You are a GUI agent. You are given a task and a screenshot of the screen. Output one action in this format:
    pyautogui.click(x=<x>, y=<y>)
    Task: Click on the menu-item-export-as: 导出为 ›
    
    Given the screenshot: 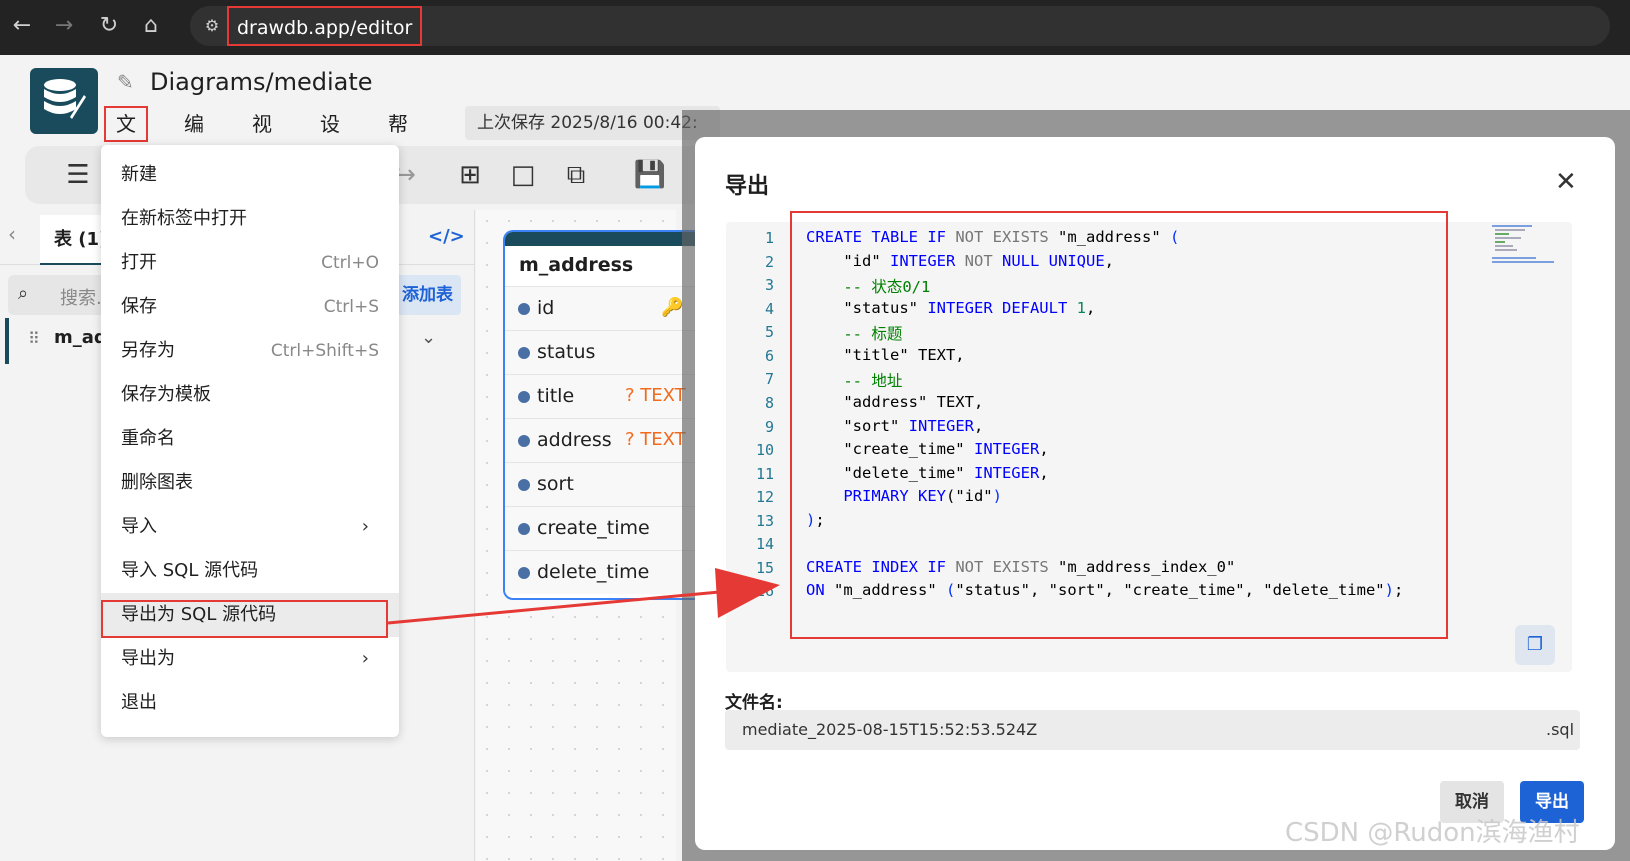 What is the action you would take?
    pyautogui.click(x=250, y=659)
    